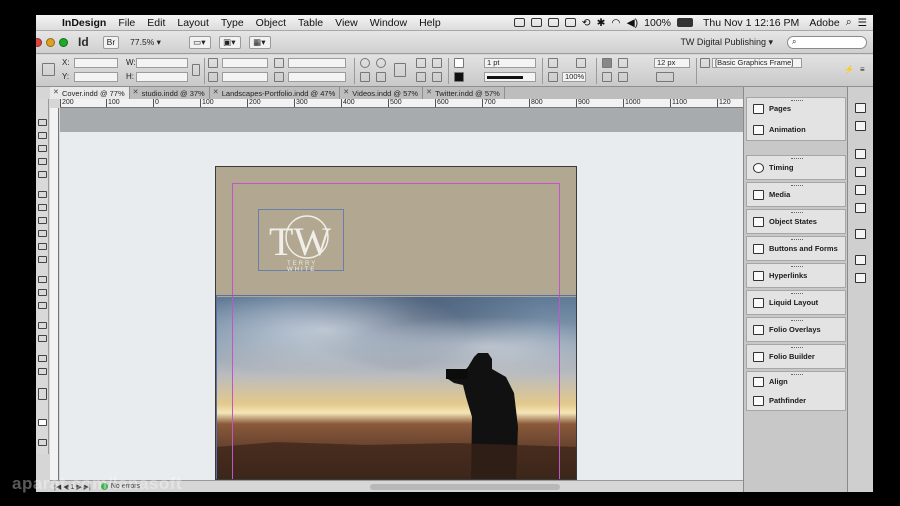 The width and height of the screenshot is (900, 506). I want to click on fit-frame-icon, so click(623, 77).